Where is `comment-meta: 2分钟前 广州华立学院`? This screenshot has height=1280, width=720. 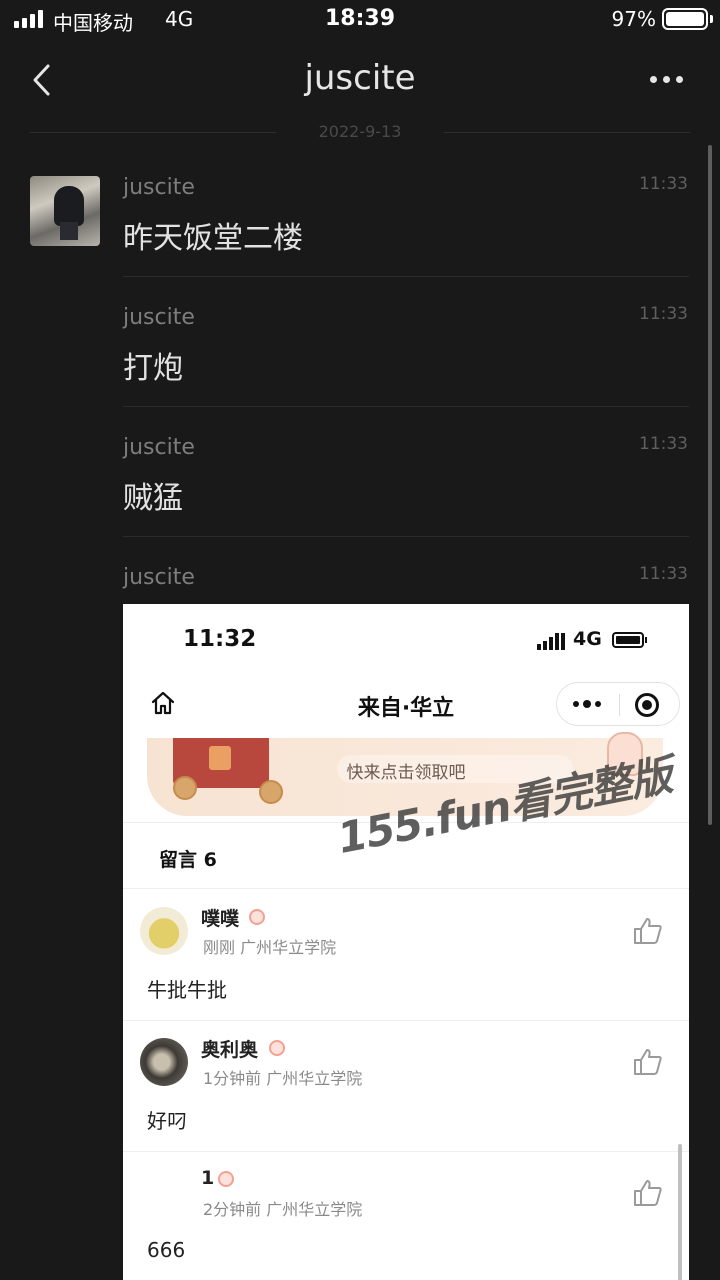
comment-meta: 2分钟前 广州华立学院 is located at coordinates (282, 1208).